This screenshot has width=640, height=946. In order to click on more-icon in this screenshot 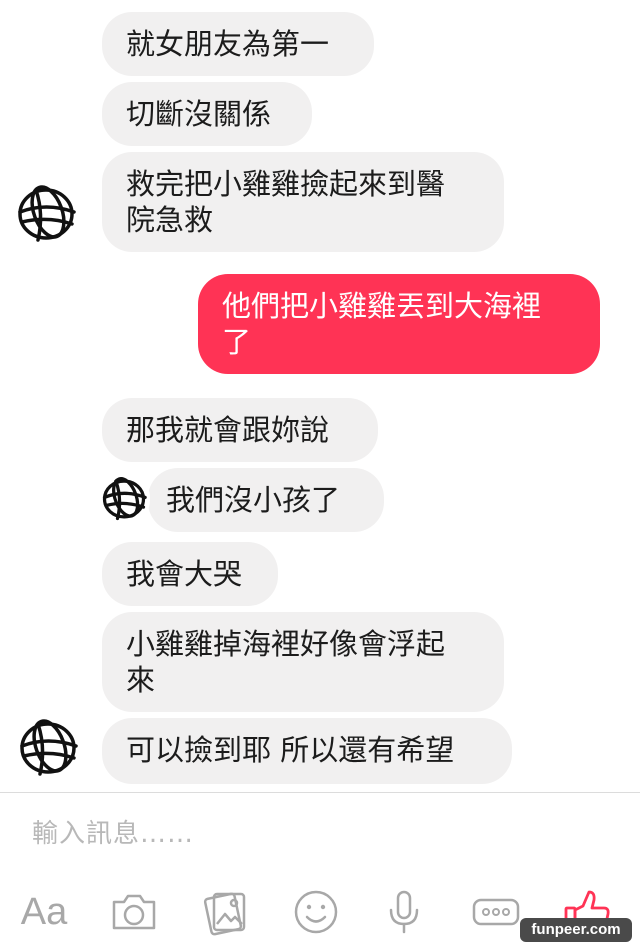, I will do `click(496, 912)`.